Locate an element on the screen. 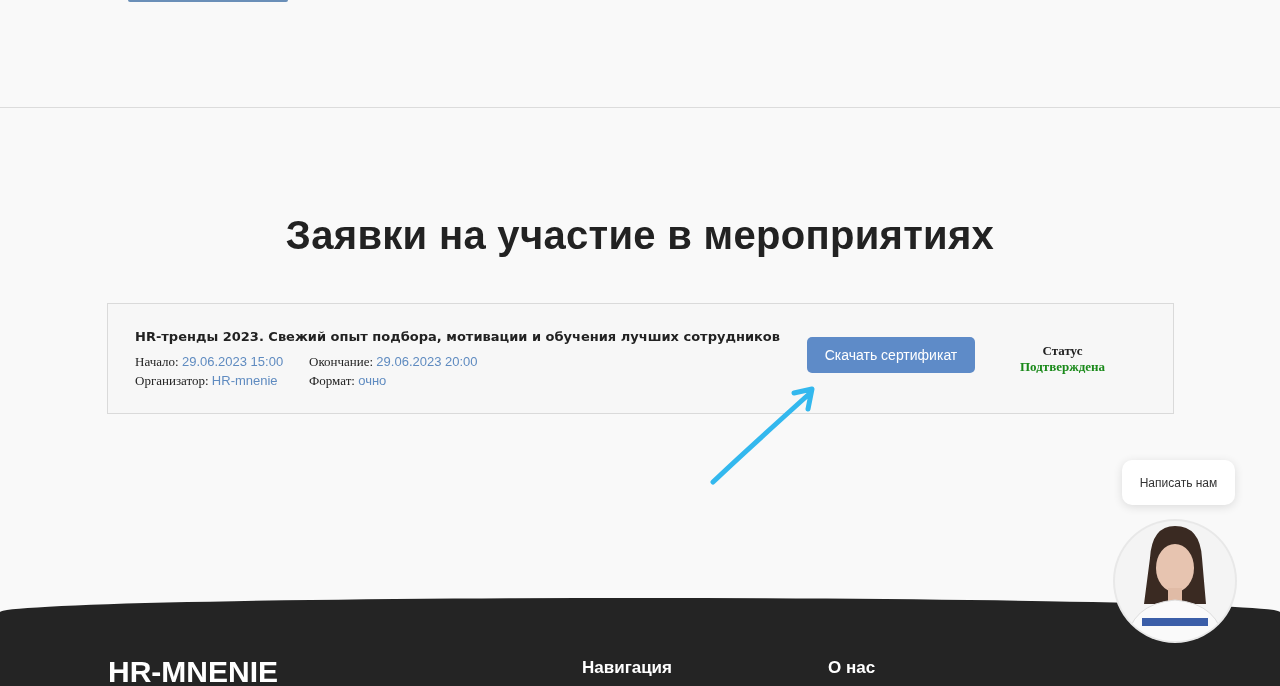 The height and width of the screenshot is (686, 1280). chat-bubble: Написать нам is located at coordinates (1178, 482).